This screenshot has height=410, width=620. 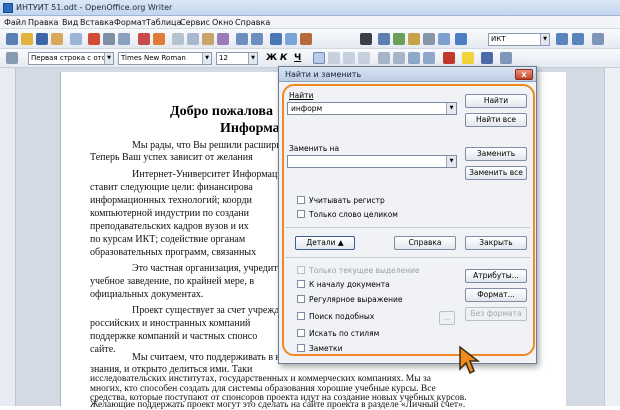 What do you see at coordinates (414, 58) in the screenshot?
I see `decrease-indent-icon` at bounding box center [414, 58].